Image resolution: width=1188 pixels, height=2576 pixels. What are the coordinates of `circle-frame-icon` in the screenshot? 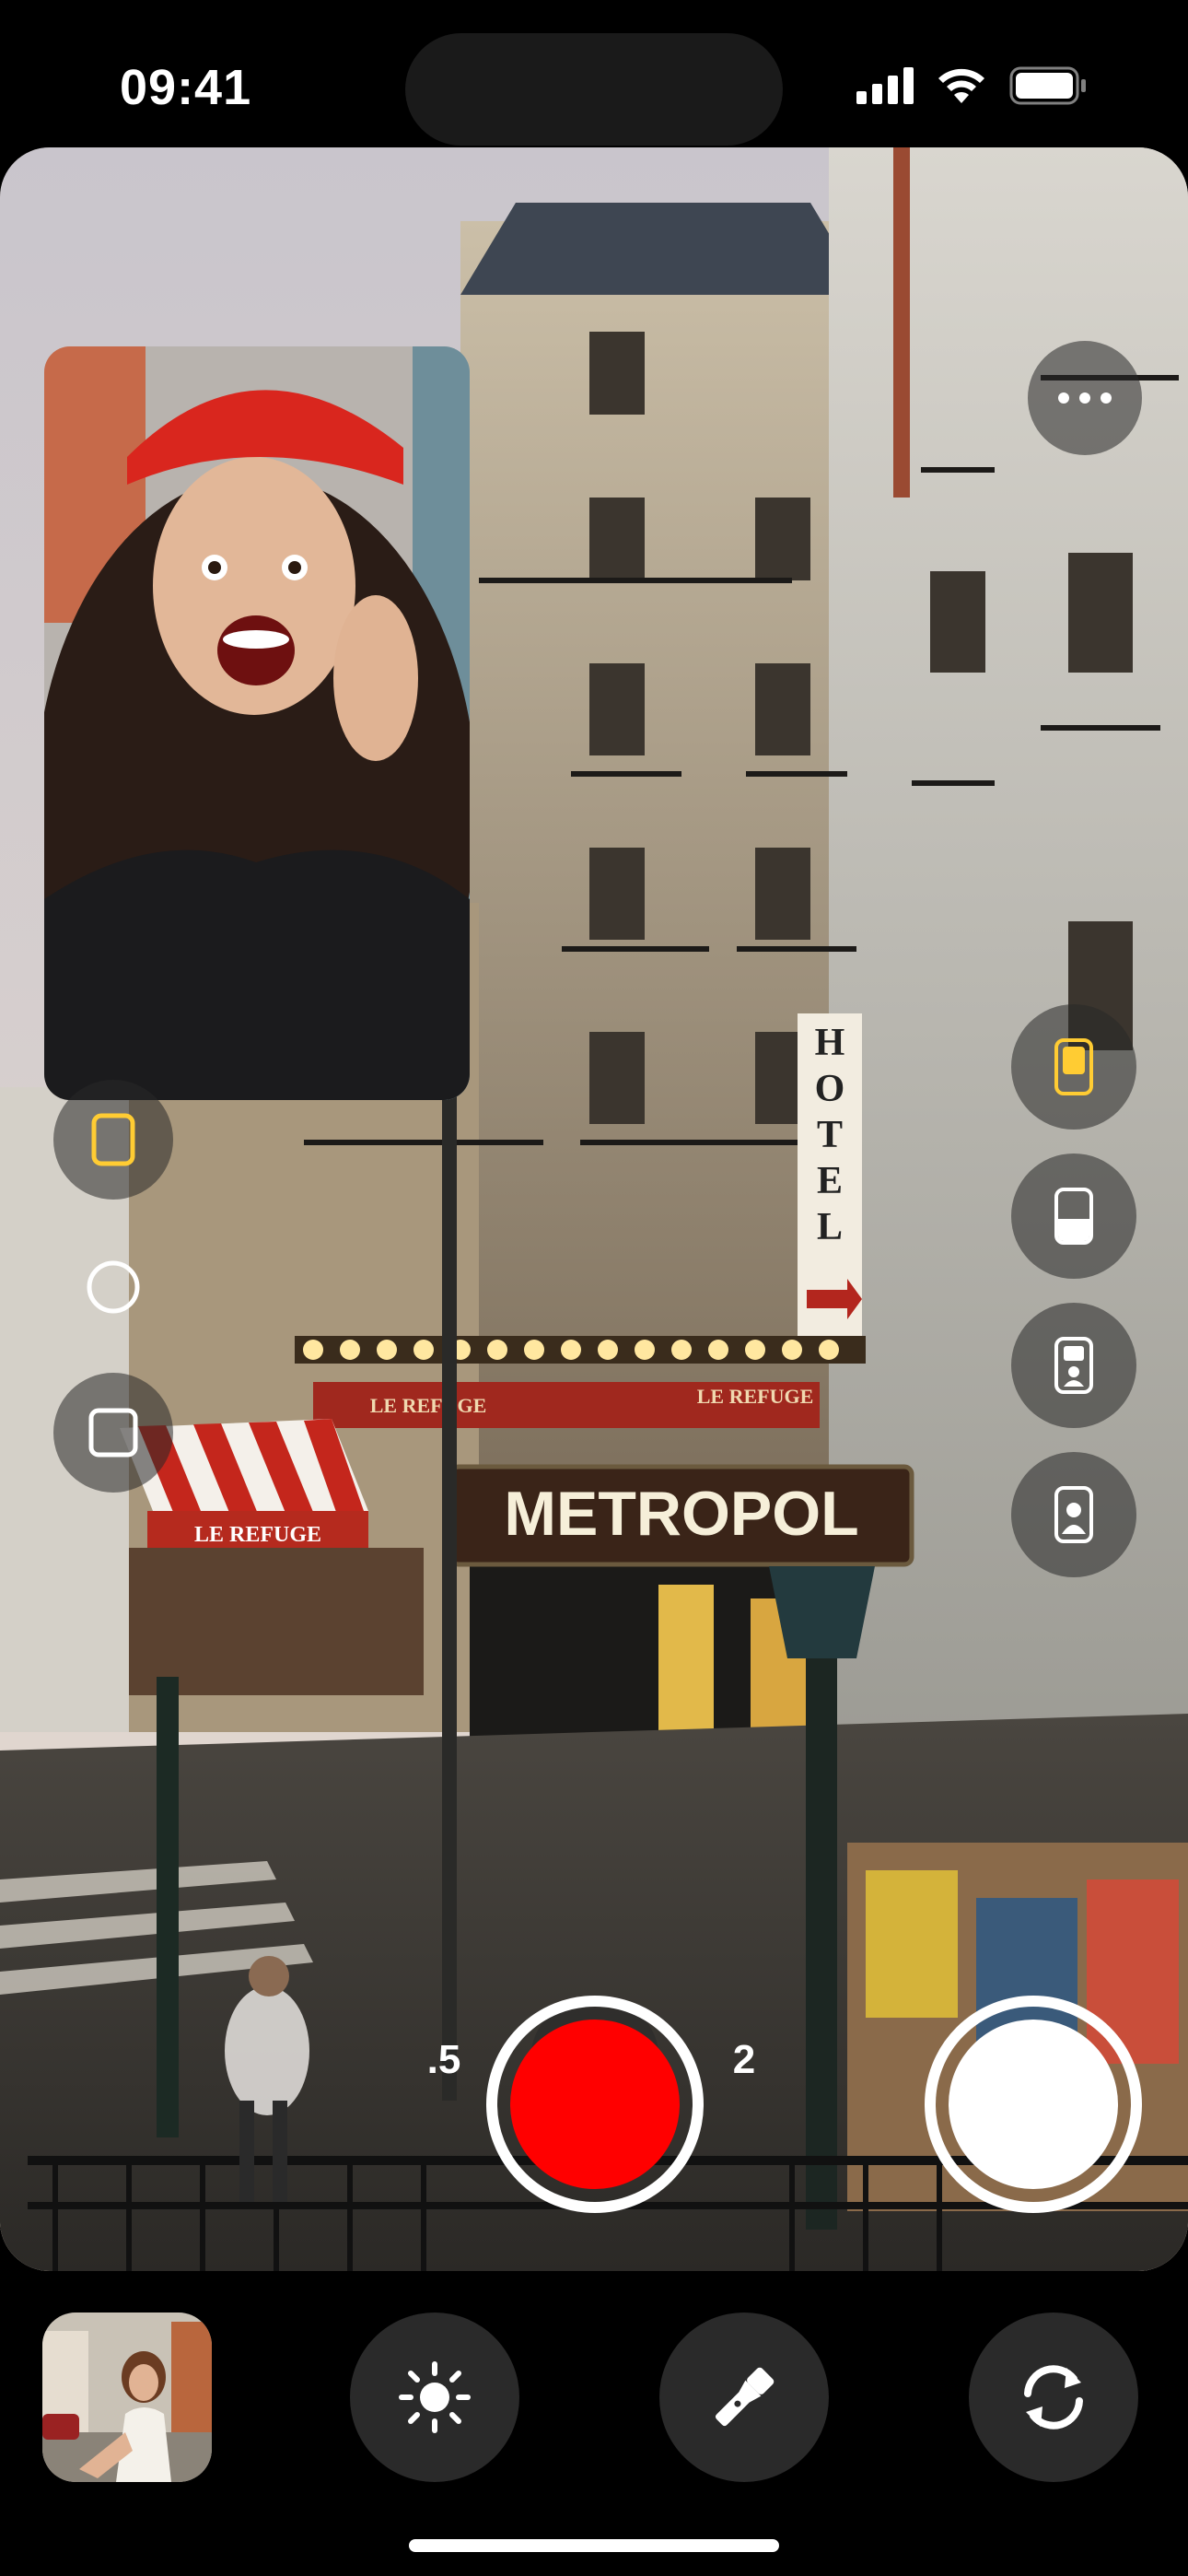 It's located at (113, 1287).